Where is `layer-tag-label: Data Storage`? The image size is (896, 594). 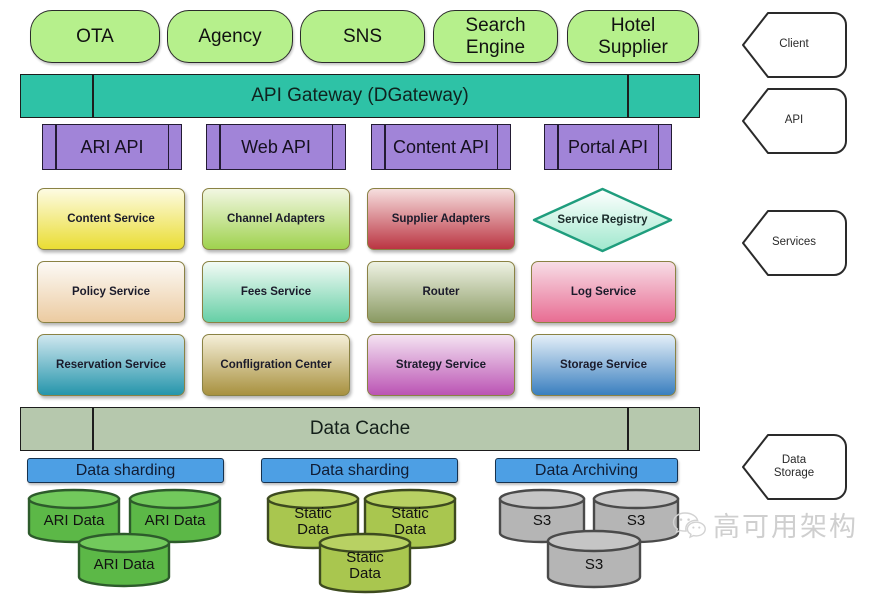 layer-tag-label: Data Storage is located at coordinates (794, 466).